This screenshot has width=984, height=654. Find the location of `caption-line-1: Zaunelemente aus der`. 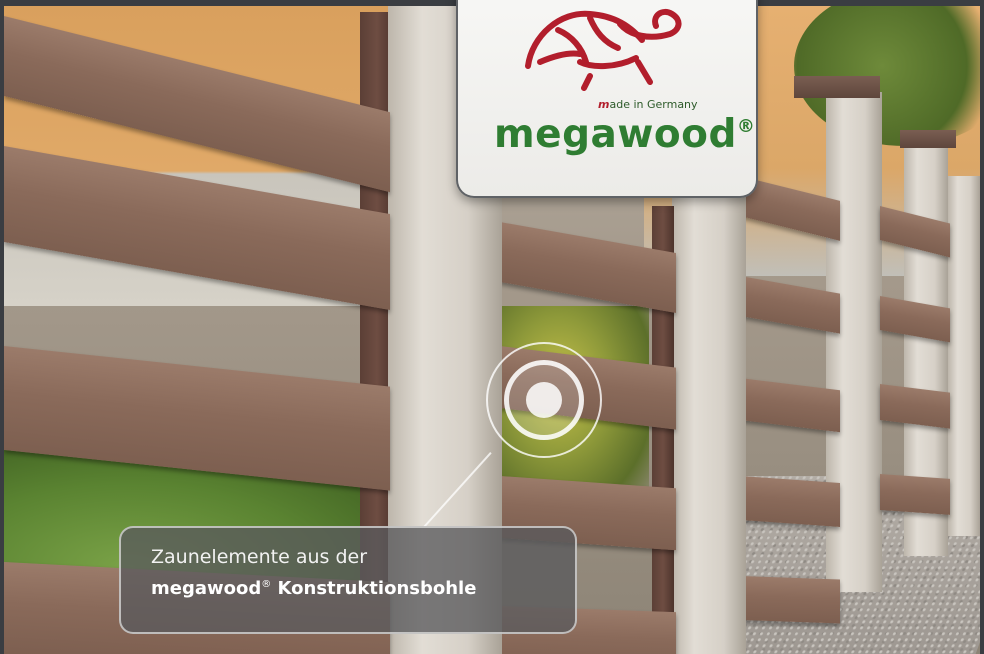

caption-line-1: Zaunelemente aus der is located at coordinates (259, 557).